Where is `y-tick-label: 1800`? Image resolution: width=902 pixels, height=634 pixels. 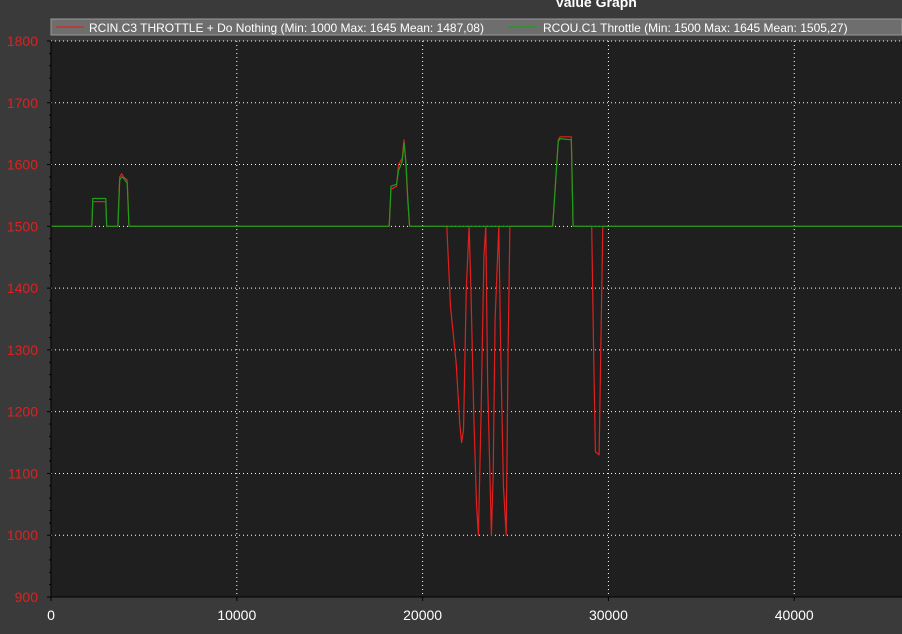 y-tick-label: 1800 is located at coordinates (22, 41).